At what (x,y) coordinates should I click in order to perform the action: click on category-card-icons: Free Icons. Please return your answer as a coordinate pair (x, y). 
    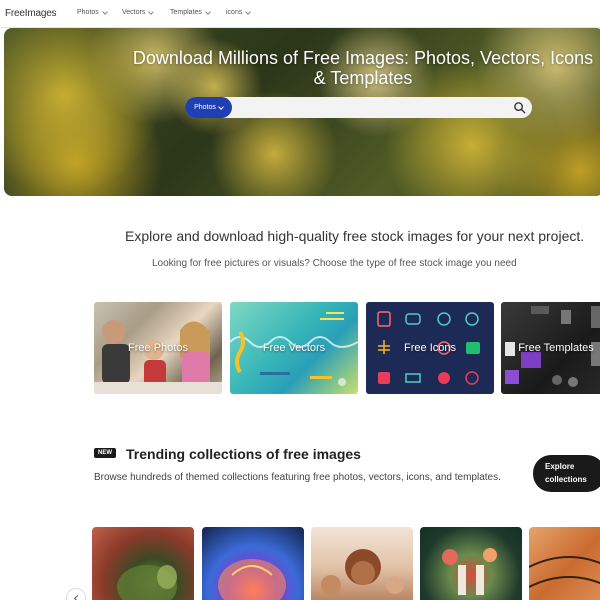
    Looking at the image, I should click on (430, 348).